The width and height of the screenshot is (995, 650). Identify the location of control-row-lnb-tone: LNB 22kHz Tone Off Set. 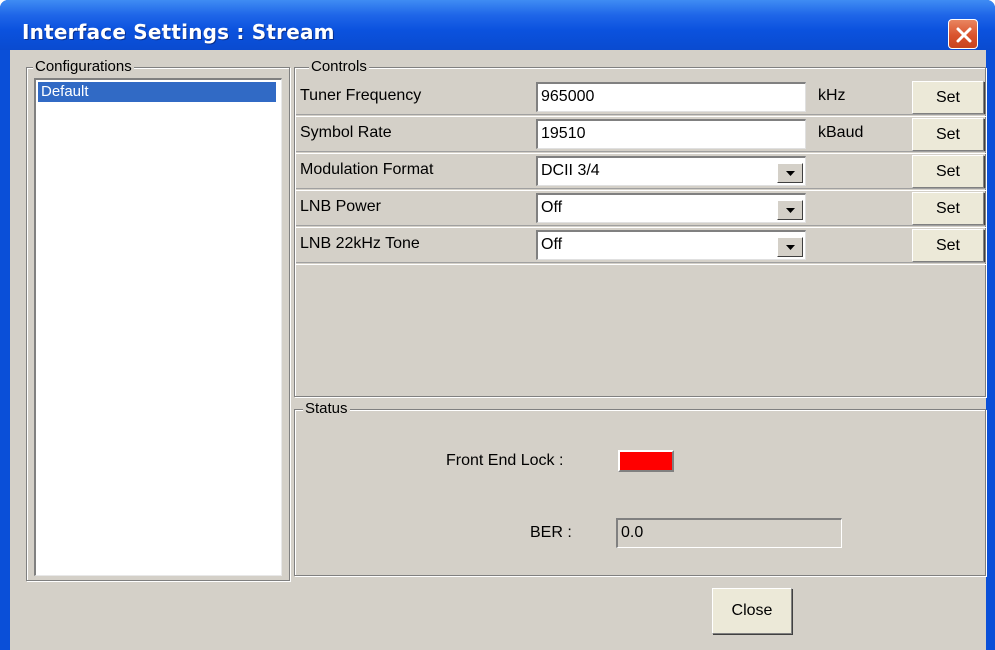
(641, 246).